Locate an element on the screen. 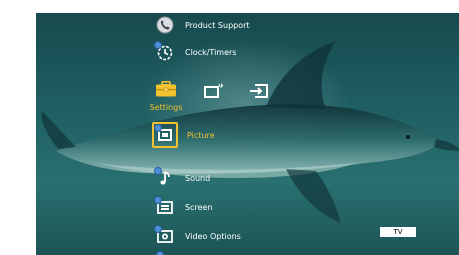 The image size is (459, 255). menu-item-label: Clock/Timers is located at coordinates (211, 52).